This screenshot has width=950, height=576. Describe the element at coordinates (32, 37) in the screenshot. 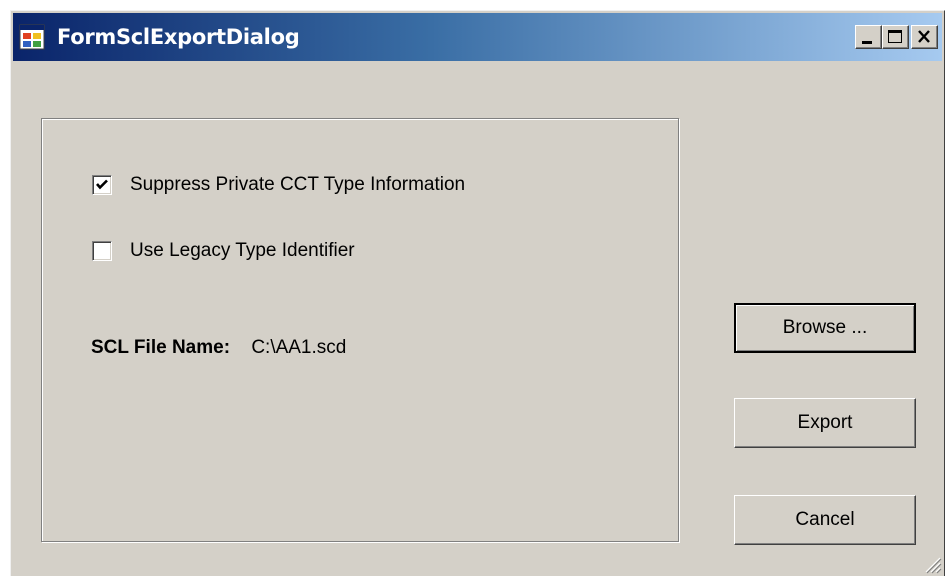

I see `app-icon` at that location.